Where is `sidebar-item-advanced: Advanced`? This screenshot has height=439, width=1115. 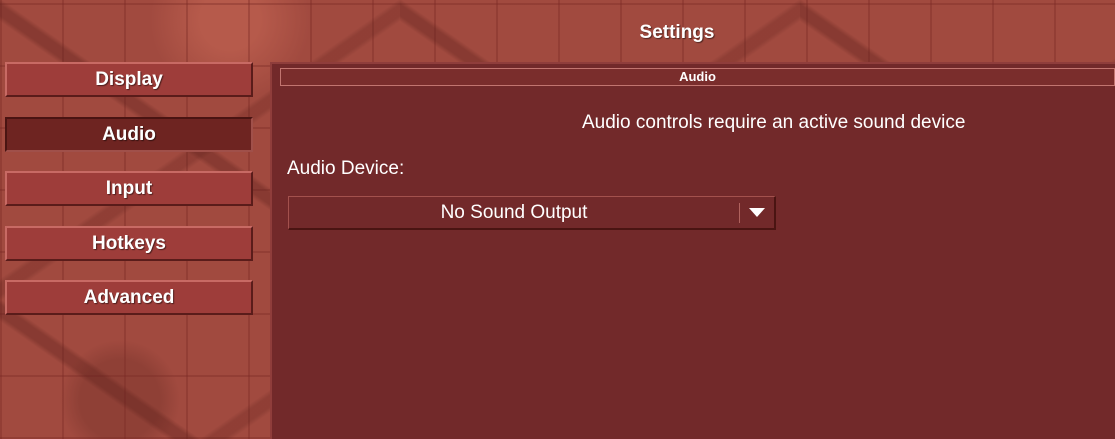
sidebar-item-advanced: Advanced is located at coordinates (129, 297).